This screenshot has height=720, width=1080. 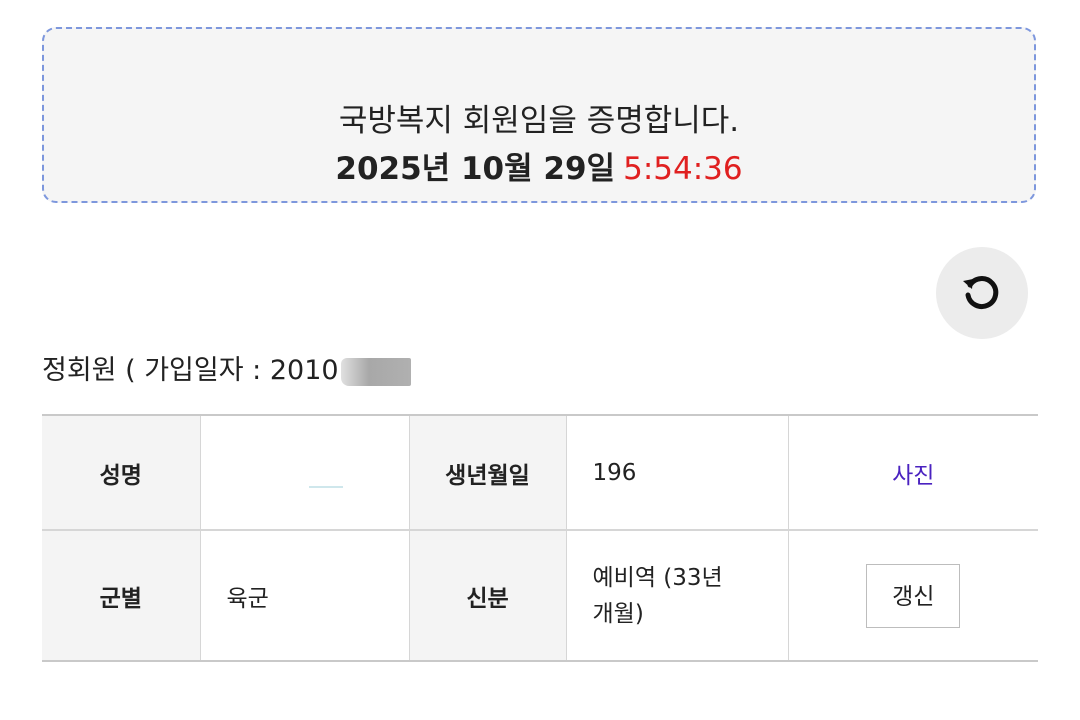 What do you see at coordinates (913, 473) in the screenshot?
I see `photo-link: 사진` at bounding box center [913, 473].